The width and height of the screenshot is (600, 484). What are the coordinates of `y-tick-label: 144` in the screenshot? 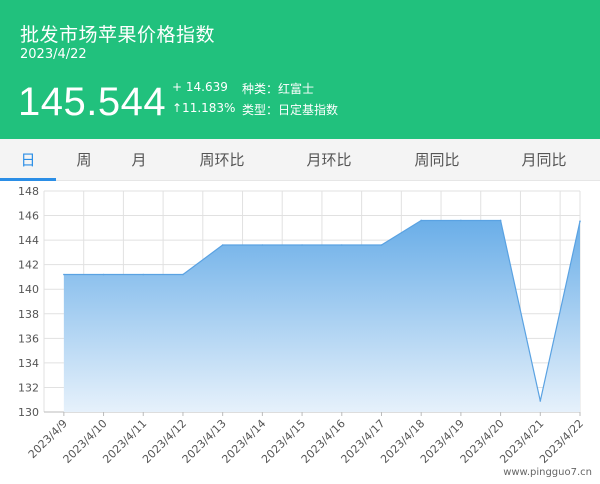 It's located at (28, 240).